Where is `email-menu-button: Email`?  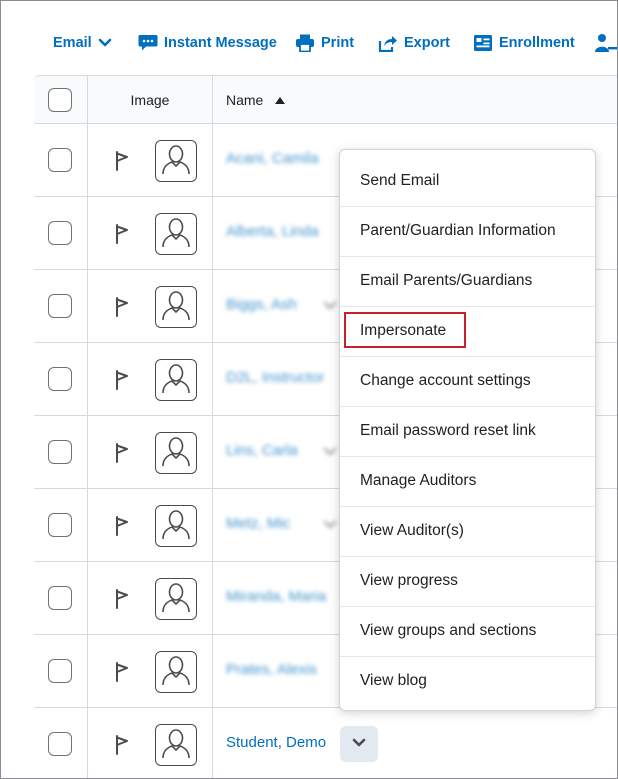
email-menu-button: Email is located at coordinates (82, 43).